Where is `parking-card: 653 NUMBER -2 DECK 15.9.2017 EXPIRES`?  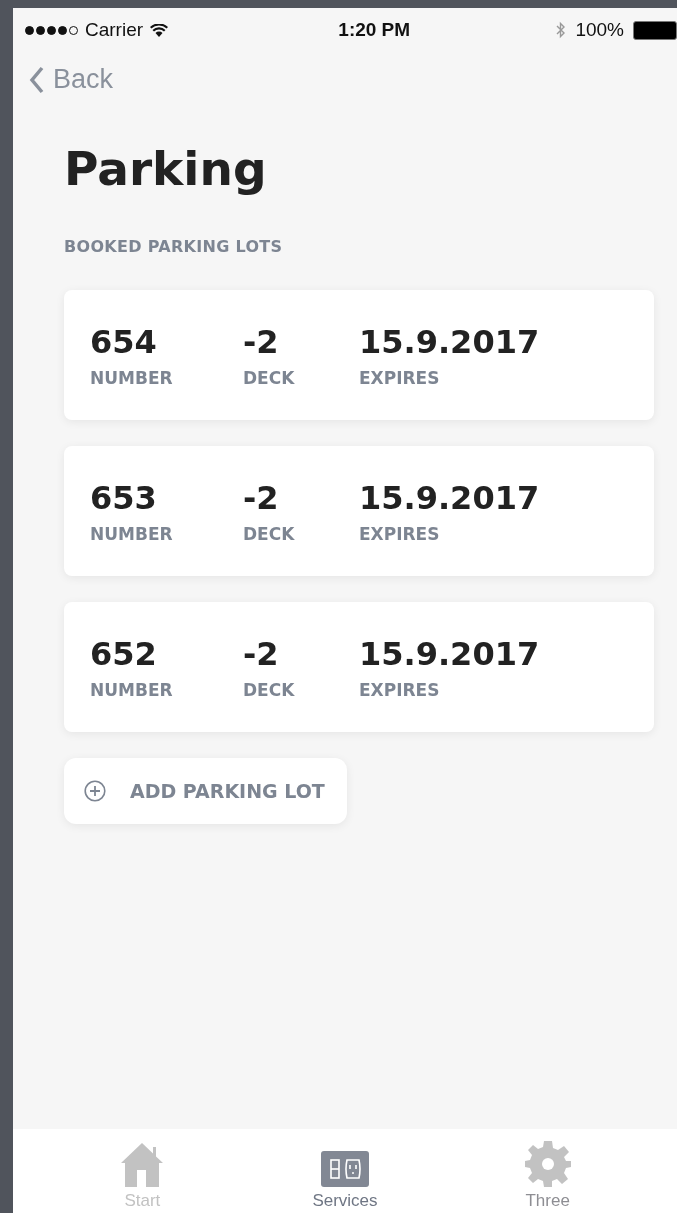 parking-card: 653 NUMBER -2 DECK 15.9.2017 EXPIRES is located at coordinates (359, 511).